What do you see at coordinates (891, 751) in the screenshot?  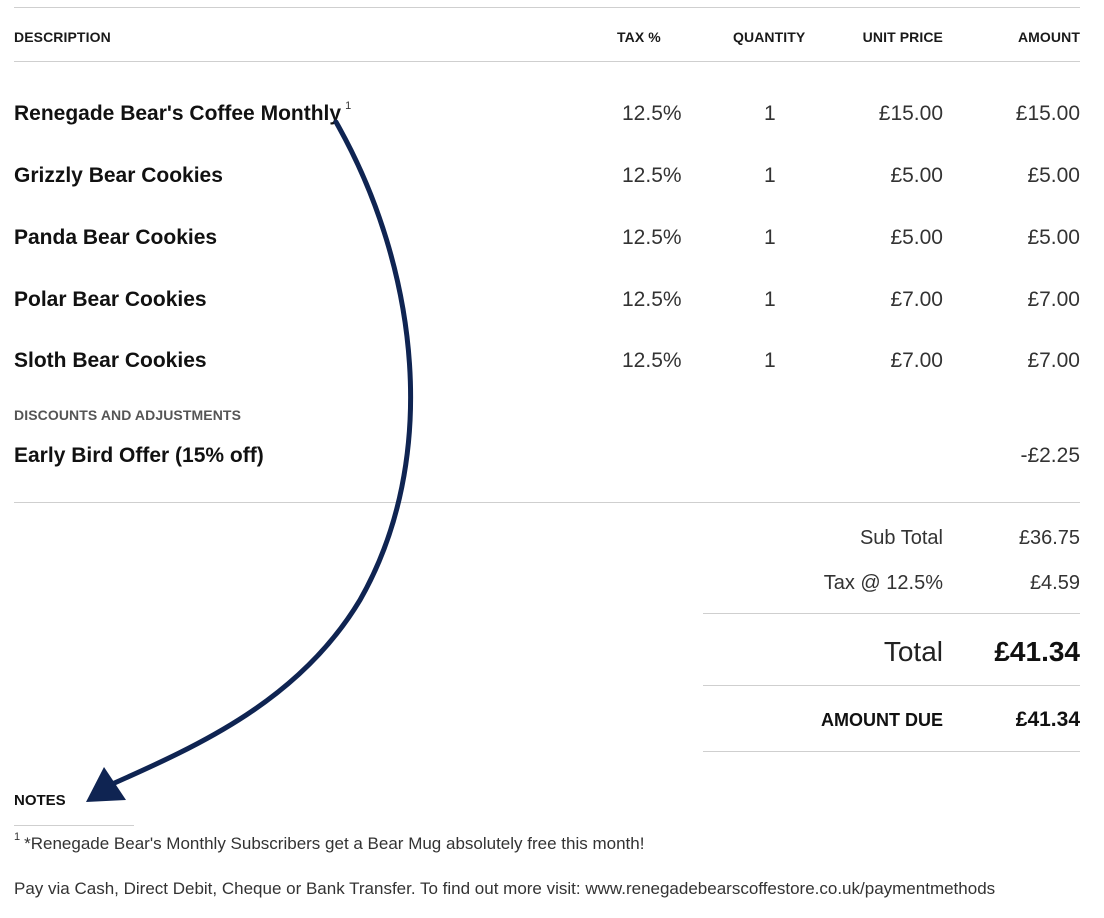 I see `amount-due-divider` at bounding box center [891, 751].